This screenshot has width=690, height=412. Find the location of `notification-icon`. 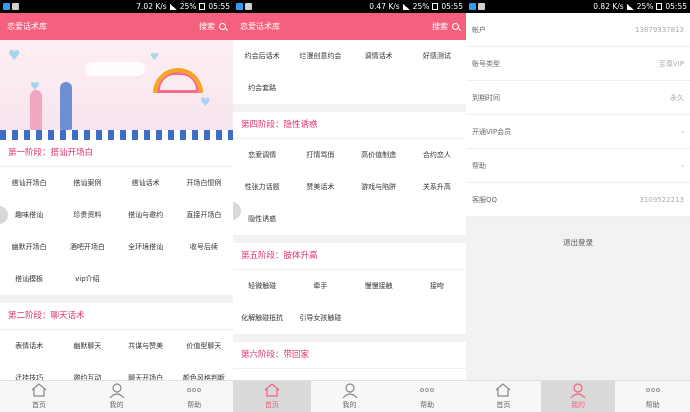

notification-icon is located at coordinates (6, 6).